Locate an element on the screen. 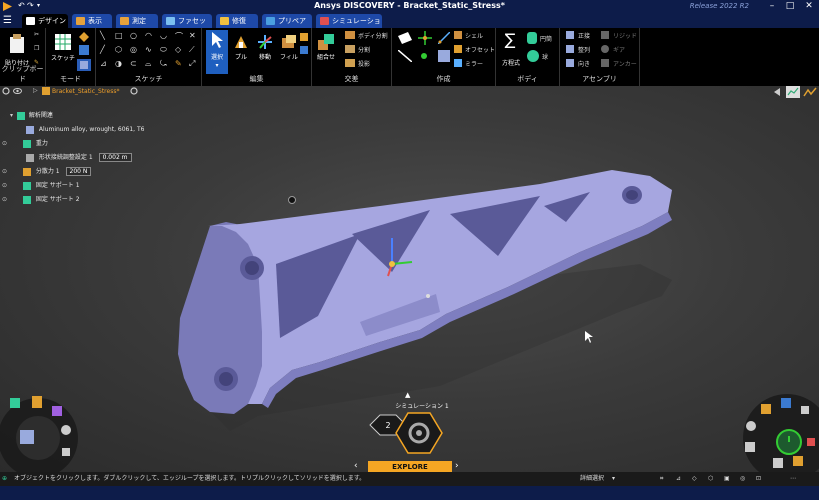 This screenshot has height=500, width=819. cylinder-create-icon is located at coordinates (444, 56).